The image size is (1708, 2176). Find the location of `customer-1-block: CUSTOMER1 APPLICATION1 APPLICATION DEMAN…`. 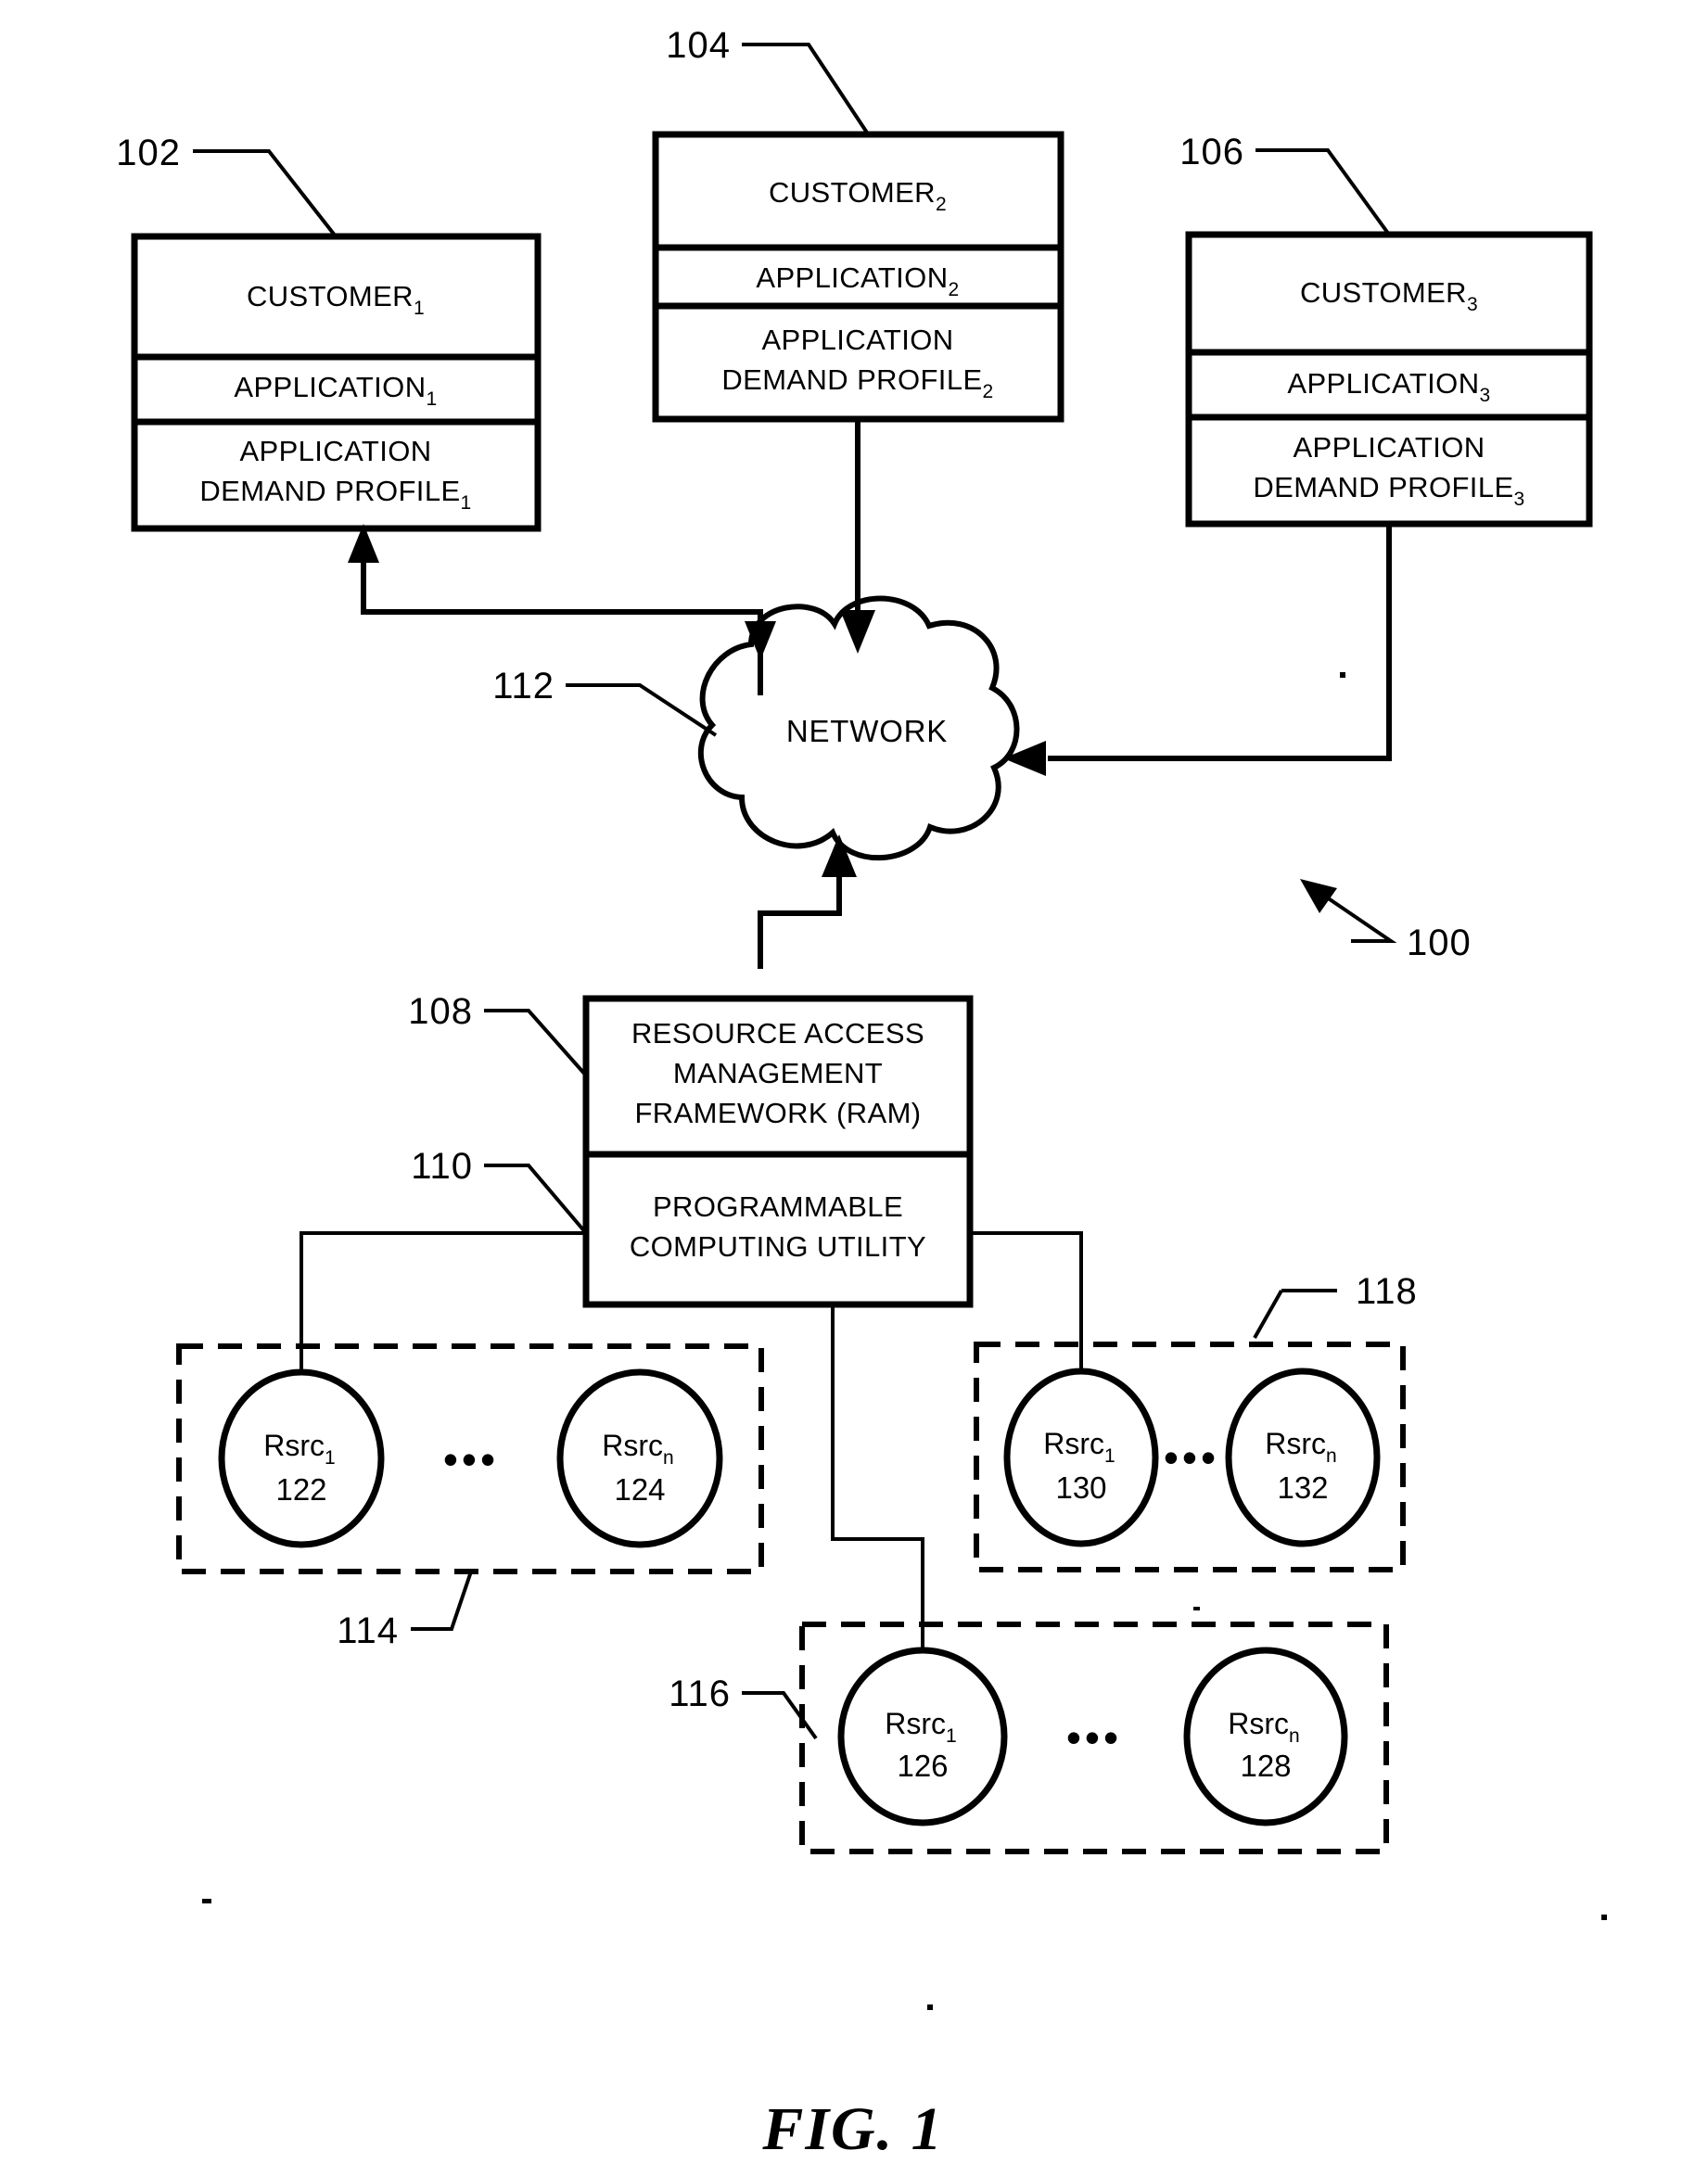

customer-1-block: CUSTOMER1 APPLICATION1 APPLICATION DEMAN… is located at coordinates (329, 332).